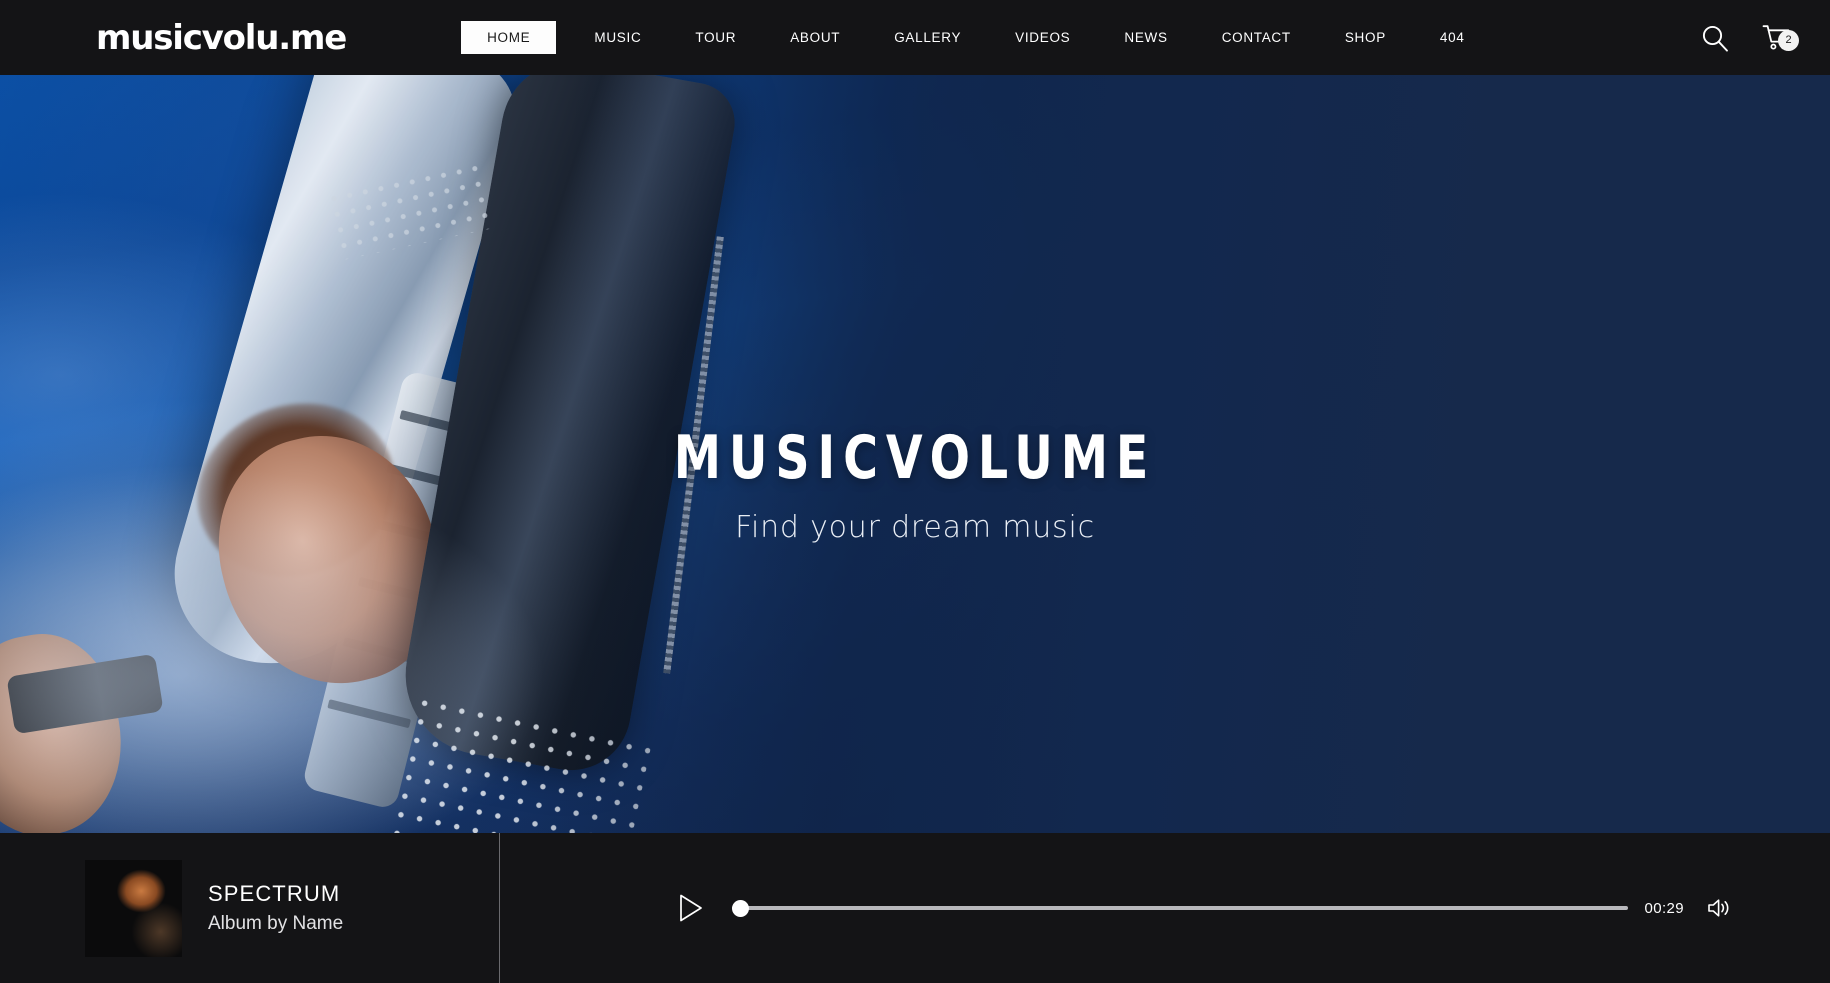 The width and height of the screenshot is (1830, 983). Describe the element at coordinates (1145, 37) in the screenshot. I see `nav-item-news: NEWS` at that location.